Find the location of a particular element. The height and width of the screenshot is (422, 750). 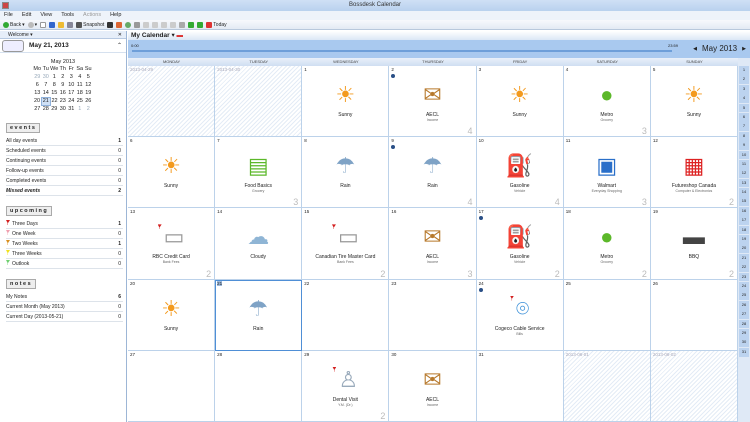

mini-day: 4 is located at coordinates (80, 77).